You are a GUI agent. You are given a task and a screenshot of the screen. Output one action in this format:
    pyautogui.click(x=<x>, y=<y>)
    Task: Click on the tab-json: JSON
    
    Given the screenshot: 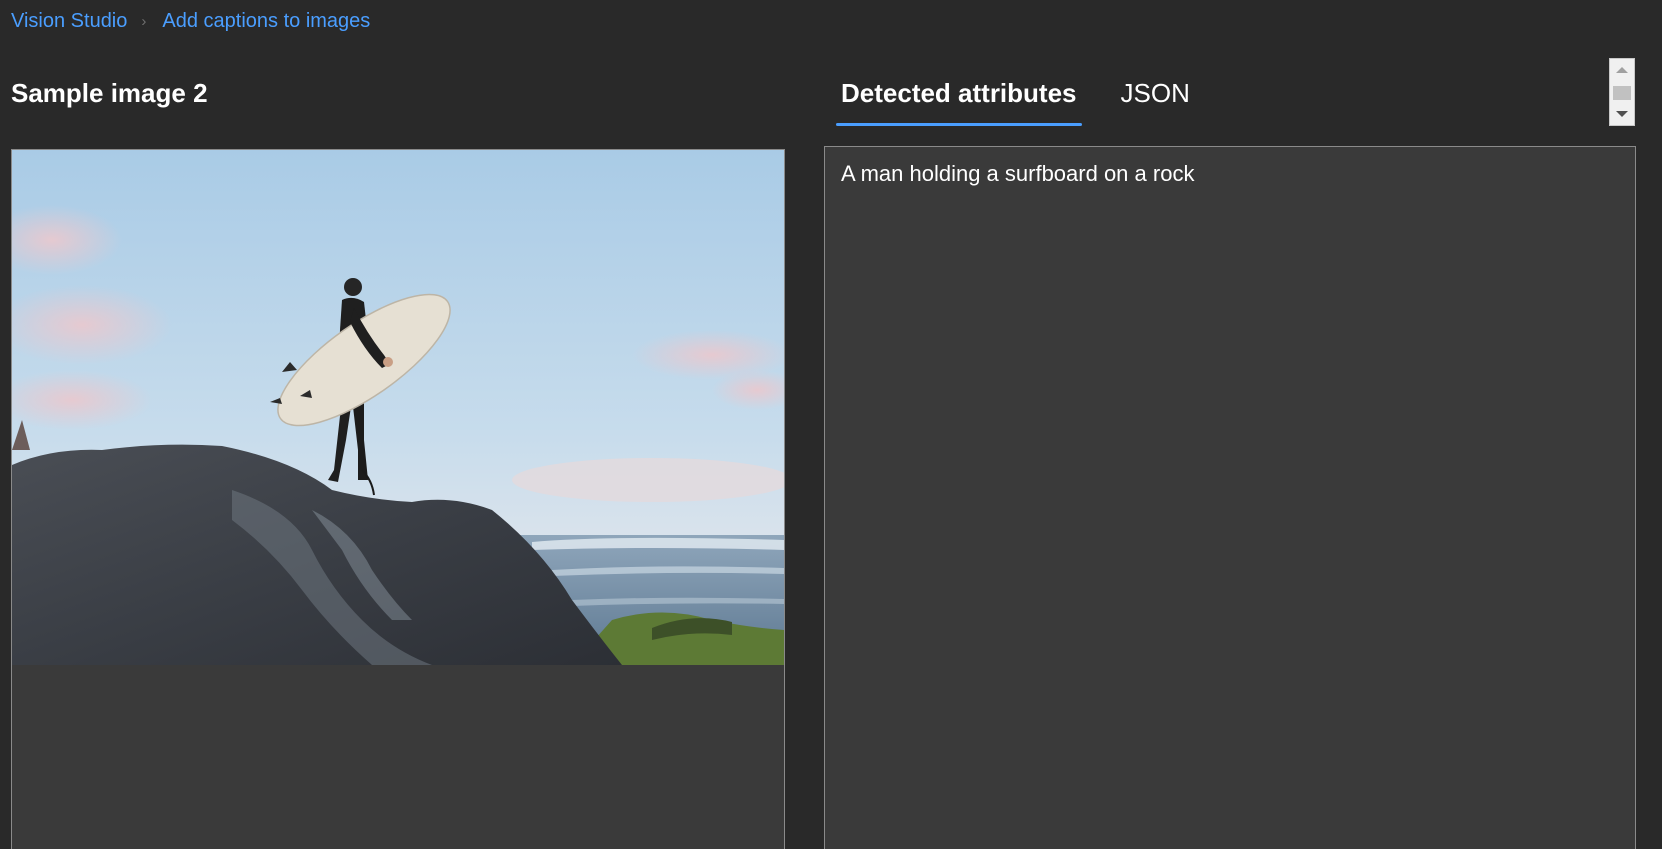 What is the action you would take?
    pyautogui.click(x=1155, y=96)
    